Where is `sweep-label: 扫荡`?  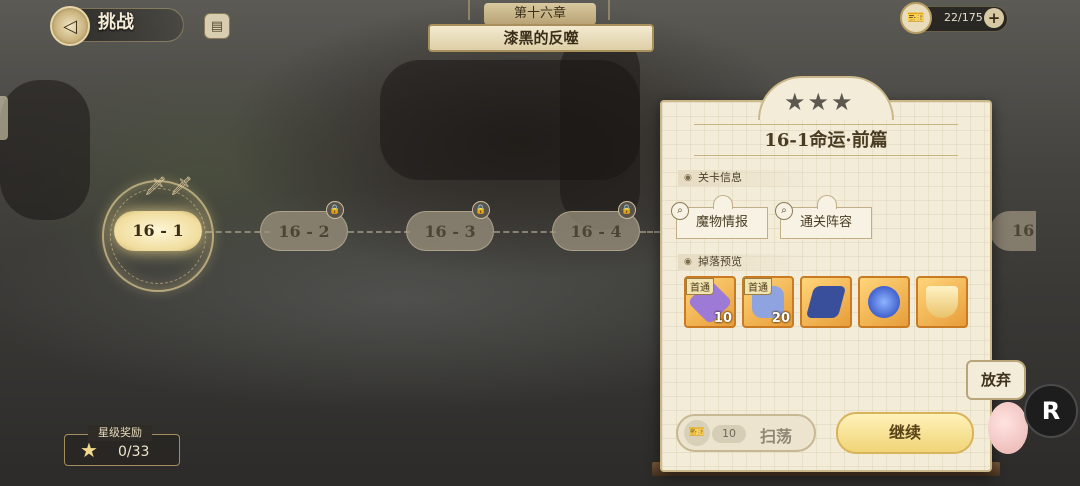
sweep-label: 扫荡 is located at coordinates (776, 436).